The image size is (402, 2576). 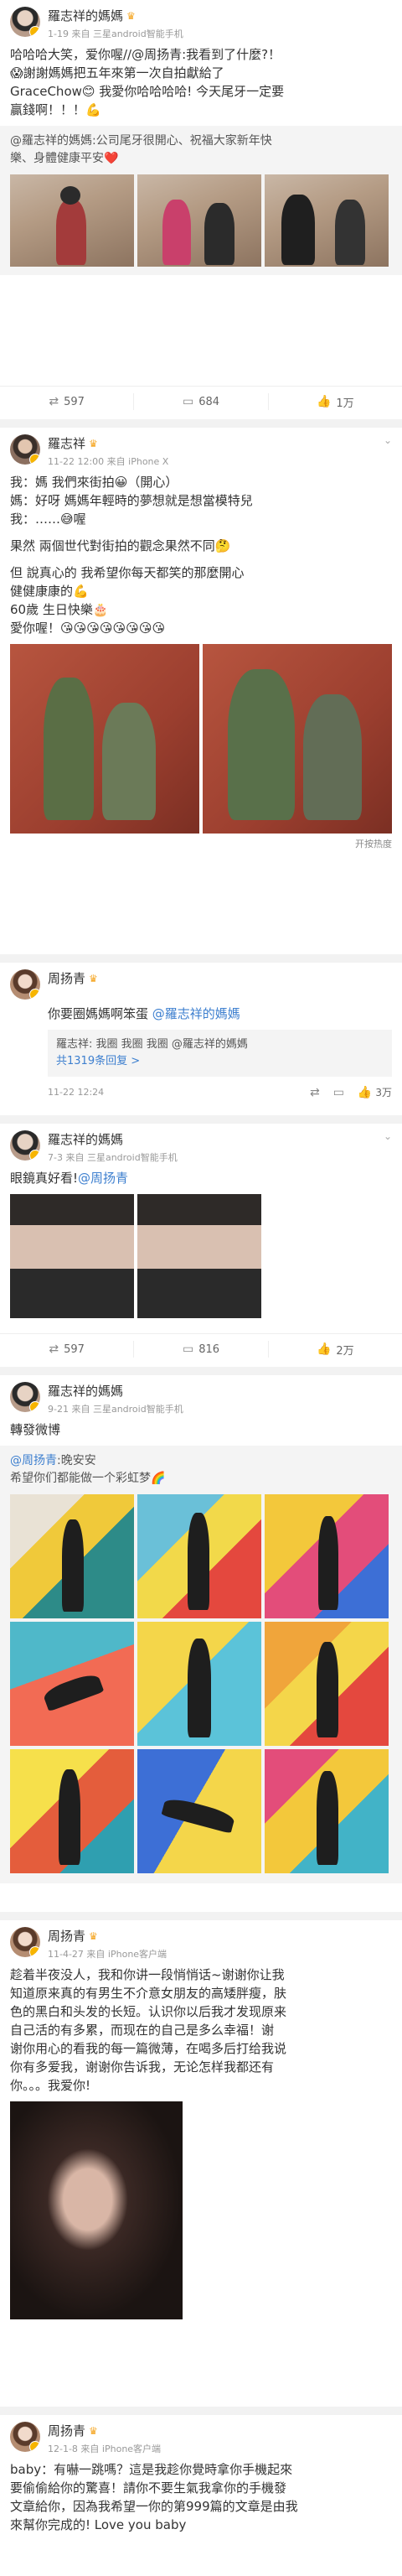 What do you see at coordinates (117, 72) in the screenshot?
I see `text-line: 😱謝謝媽媽把五年來第一次自拍獻給了` at bounding box center [117, 72].